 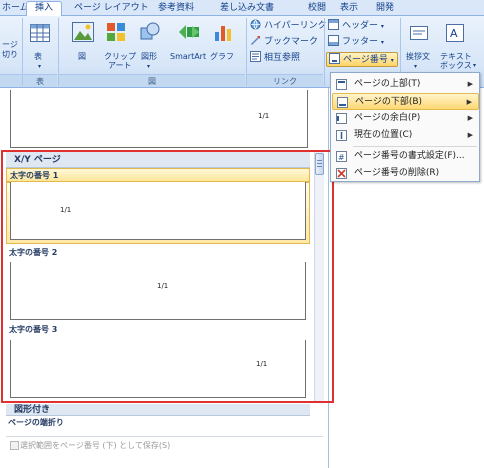 What do you see at coordinates (342, 102) in the screenshot?
I see `page-bottom-icon` at bounding box center [342, 102].